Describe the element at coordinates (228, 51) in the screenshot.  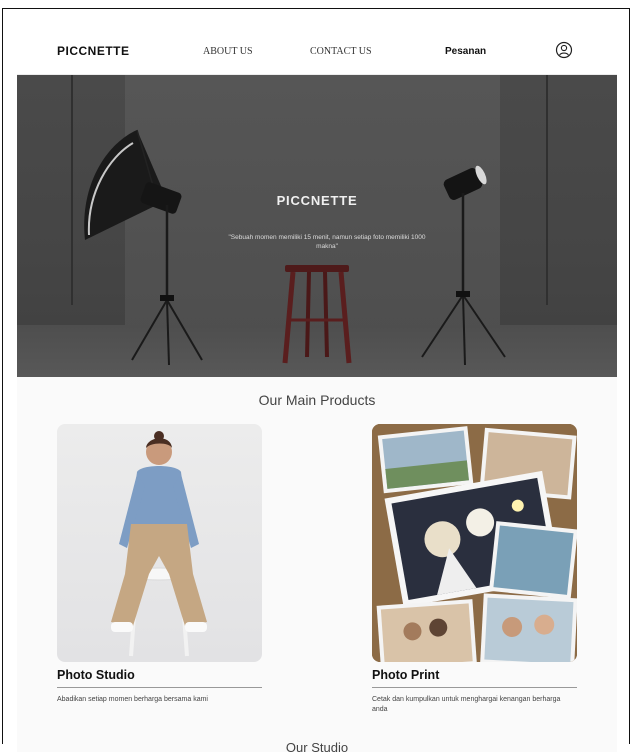
I see `nav-link-about: ABOUT US` at that location.